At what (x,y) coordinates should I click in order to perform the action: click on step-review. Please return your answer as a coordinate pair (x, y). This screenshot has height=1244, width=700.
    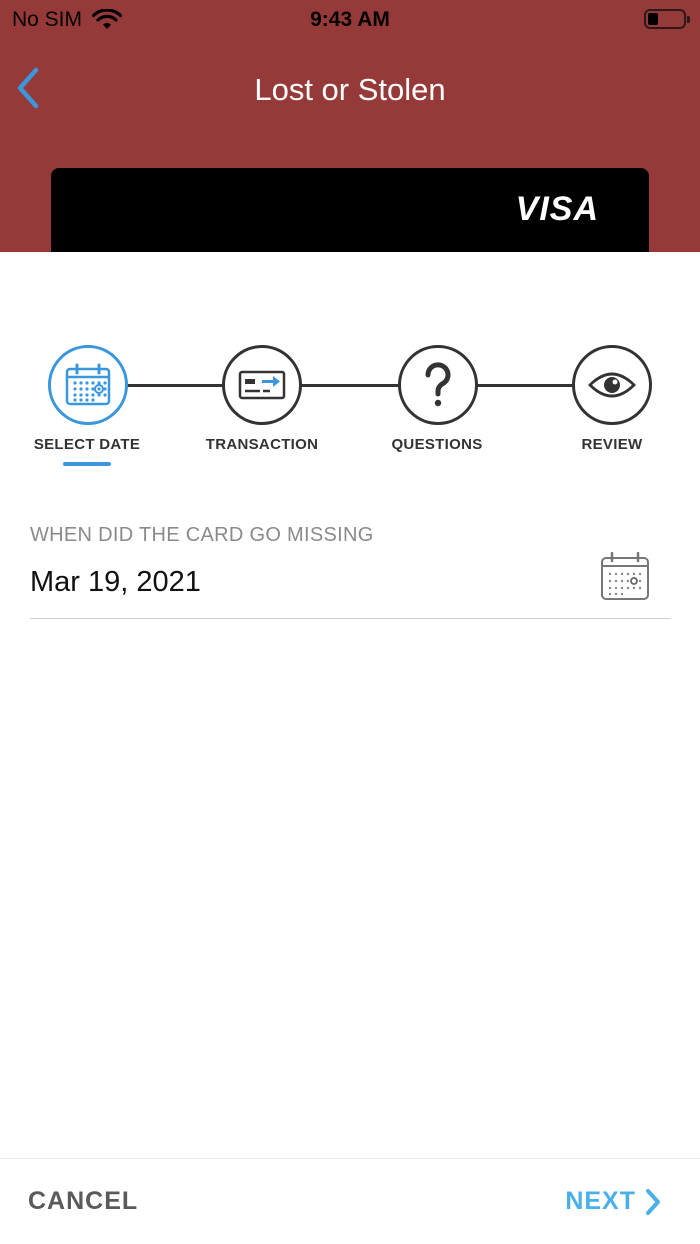
    Looking at the image, I should click on (612, 385).